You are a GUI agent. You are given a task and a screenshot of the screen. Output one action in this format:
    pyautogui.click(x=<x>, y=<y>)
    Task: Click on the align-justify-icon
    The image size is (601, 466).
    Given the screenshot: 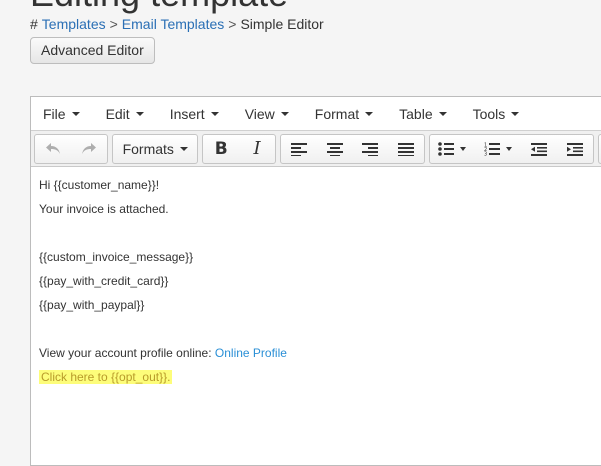 What is the action you would take?
    pyautogui.click(x=406, y=149)
    